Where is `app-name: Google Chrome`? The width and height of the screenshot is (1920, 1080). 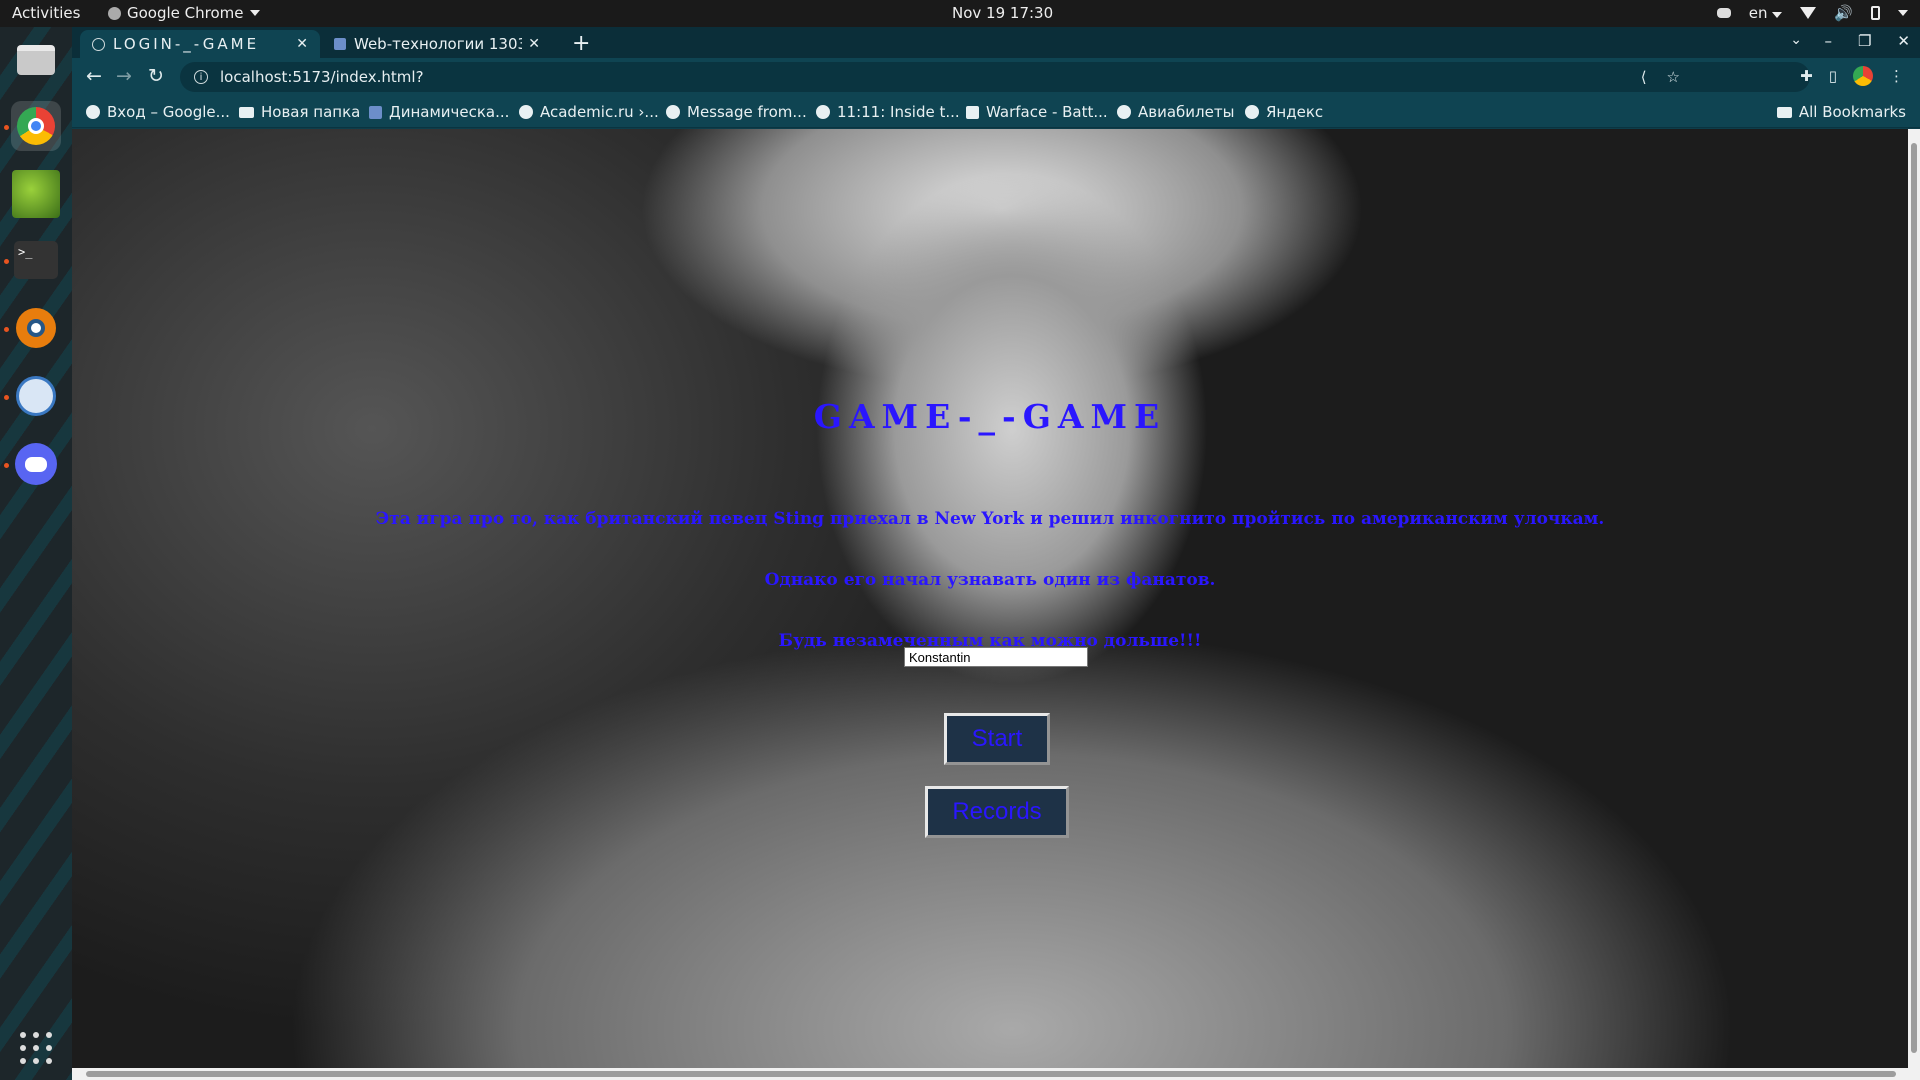
app-name: Google Chrome is located at coordinates (185, 13).